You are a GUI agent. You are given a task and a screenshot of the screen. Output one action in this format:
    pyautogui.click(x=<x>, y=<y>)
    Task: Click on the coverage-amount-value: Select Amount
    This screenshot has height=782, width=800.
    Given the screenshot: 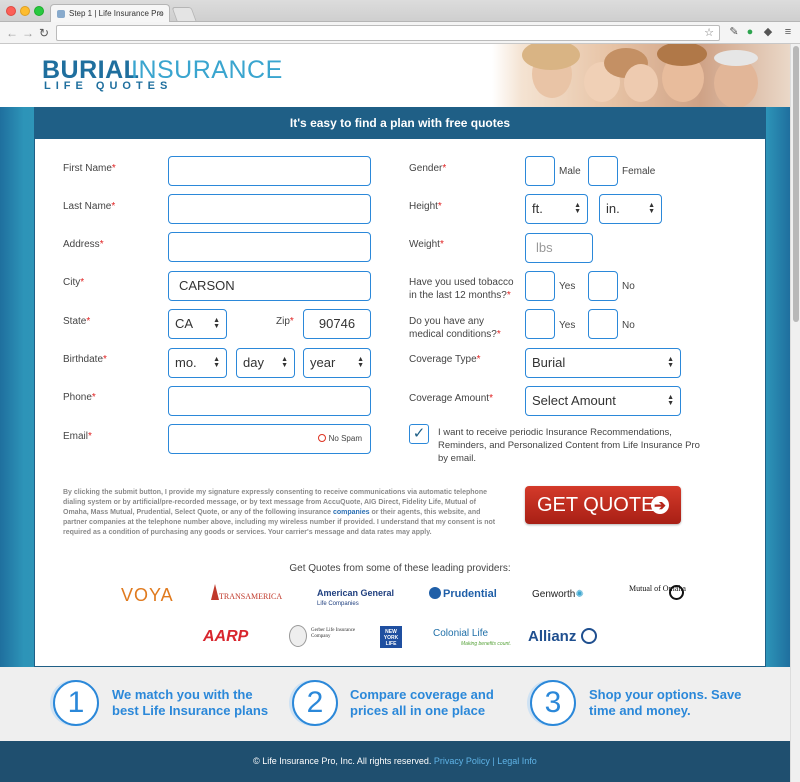 What is the action you would take?
    pyautogui.click(x=574, y=400)
    